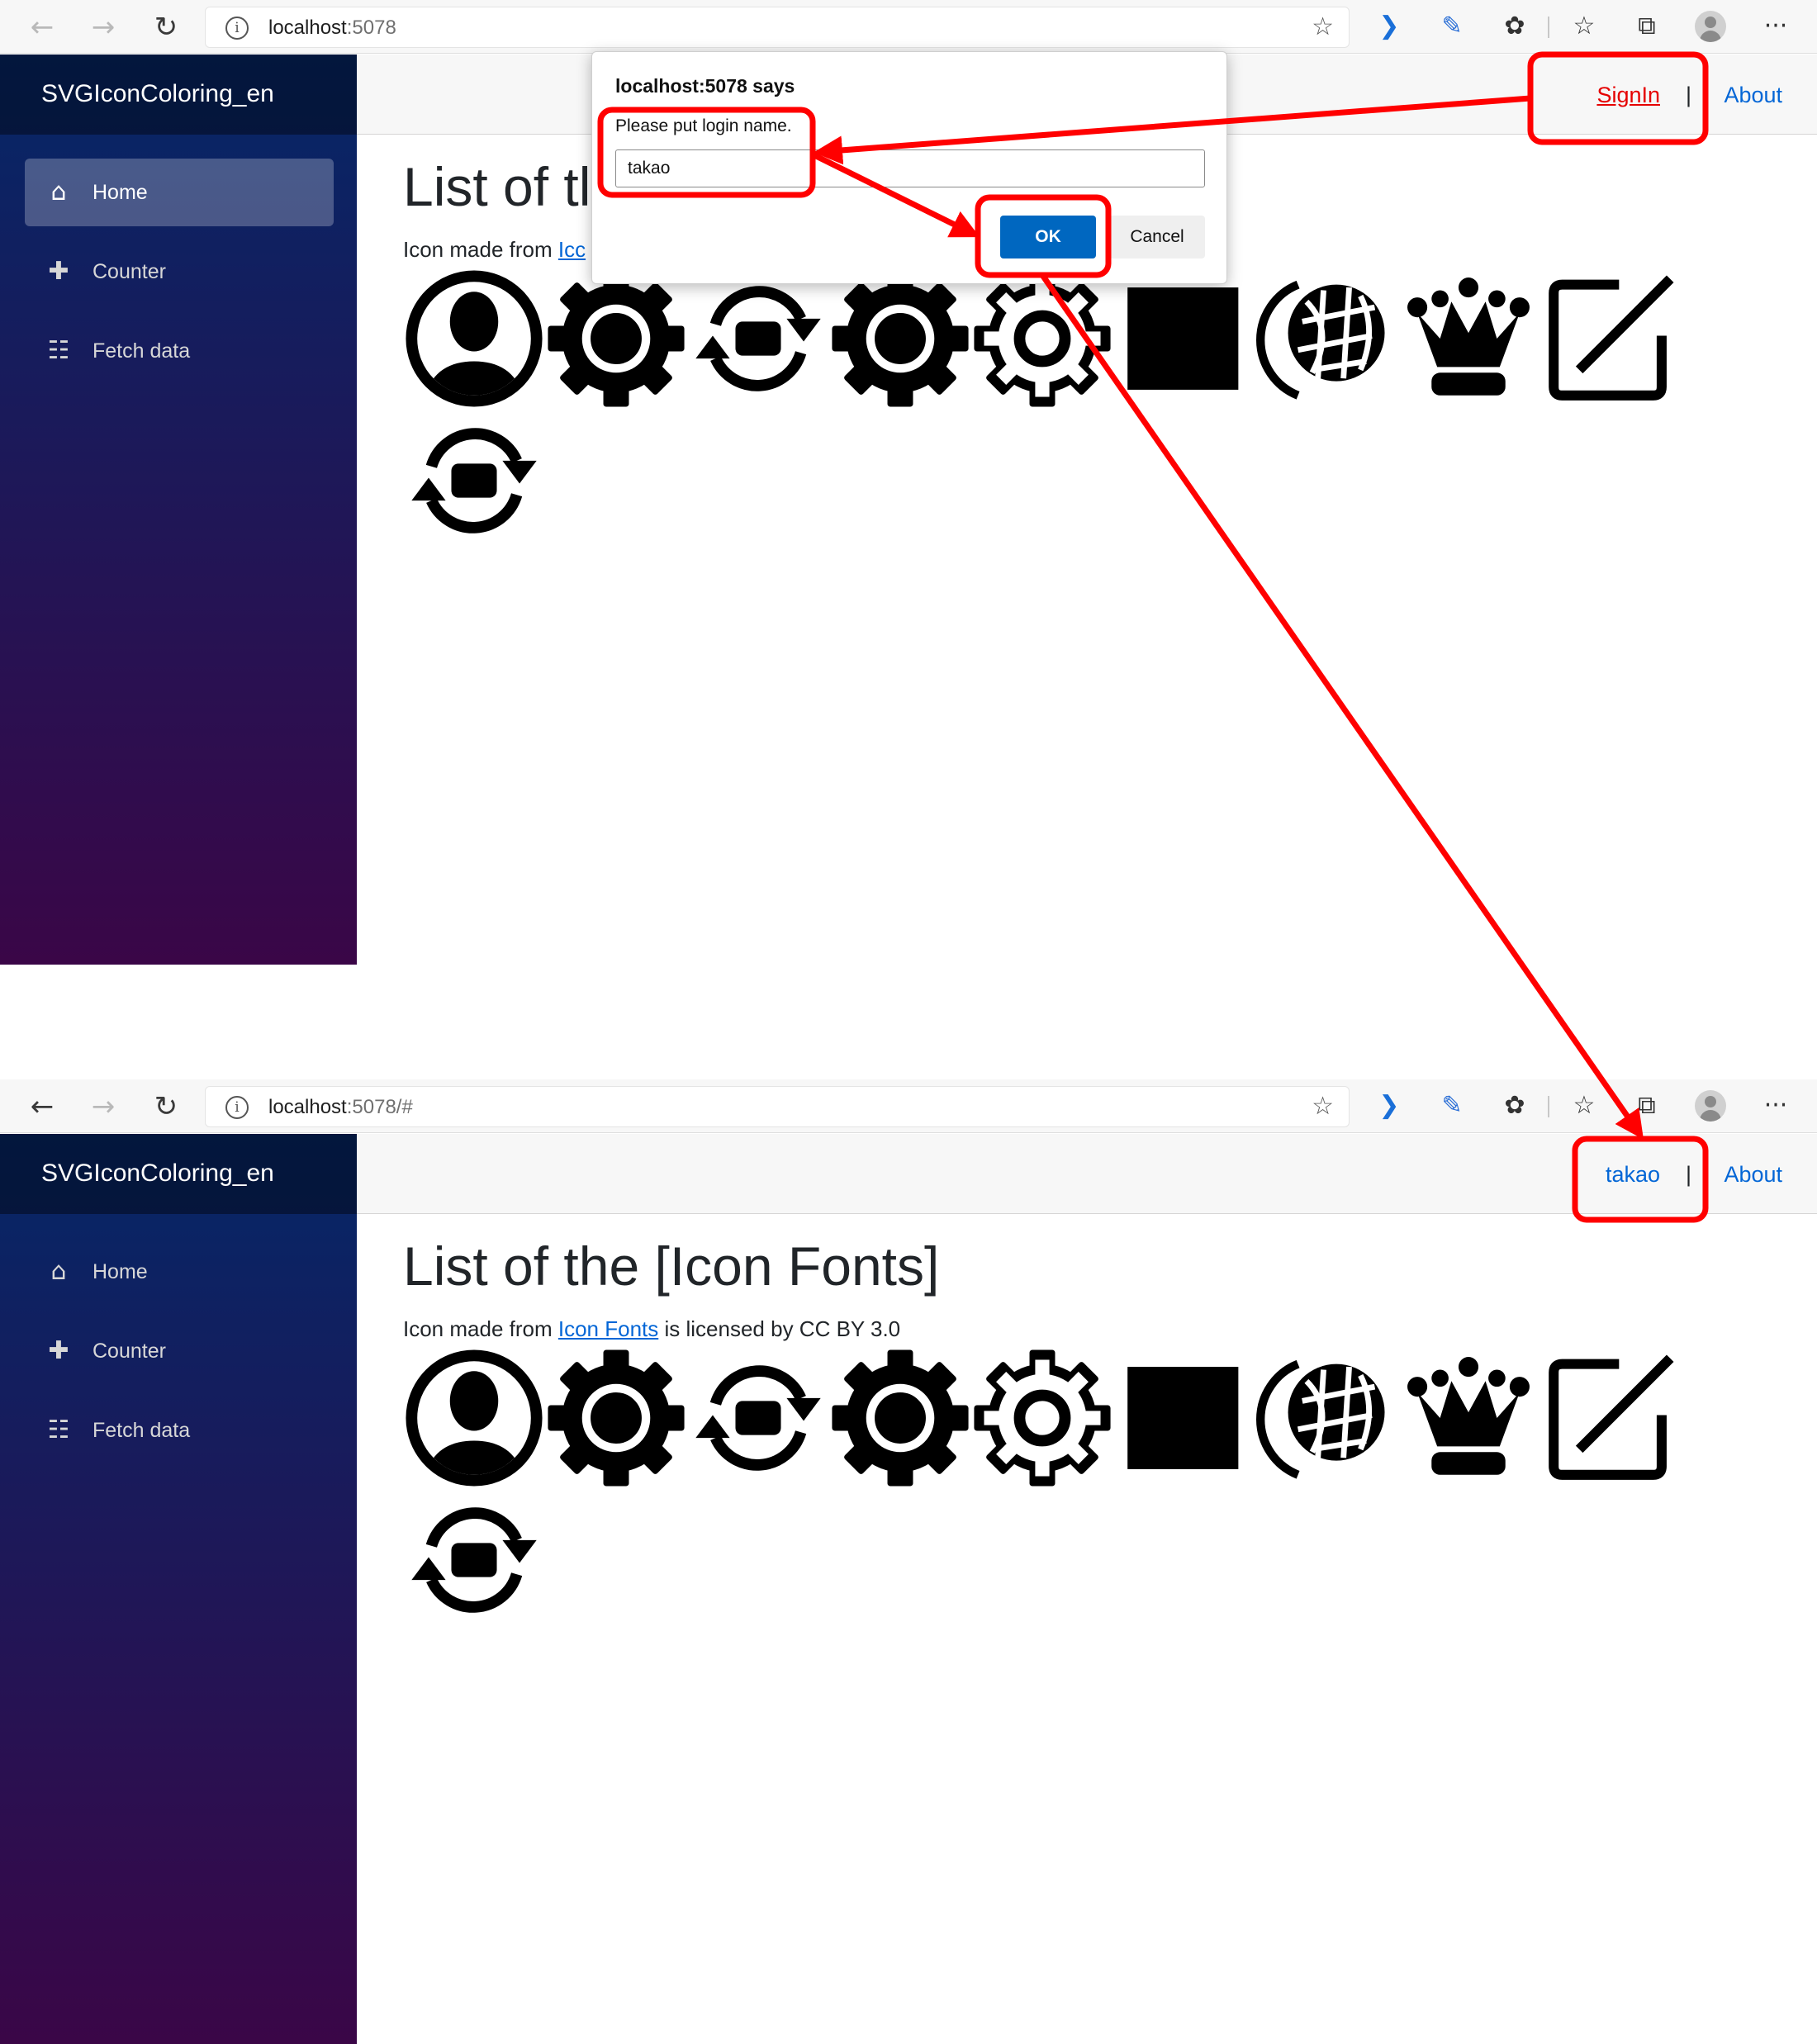 The image size is (1817, 2044). I want to click on icon-fonts-link: Icc, so click(572, 249).